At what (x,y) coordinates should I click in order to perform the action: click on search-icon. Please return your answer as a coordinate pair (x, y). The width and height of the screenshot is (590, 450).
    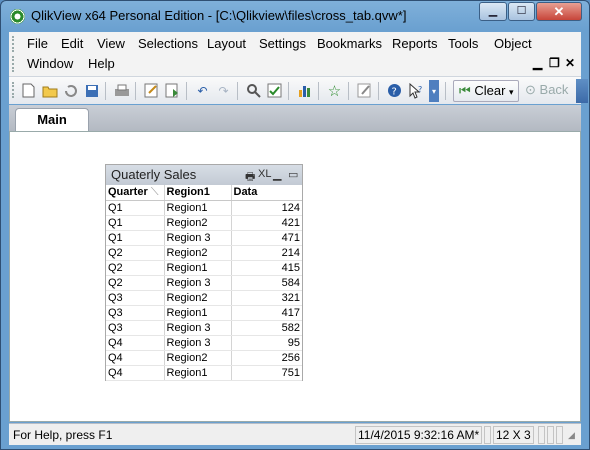
    Looking at the image, I should click on (253, 90).